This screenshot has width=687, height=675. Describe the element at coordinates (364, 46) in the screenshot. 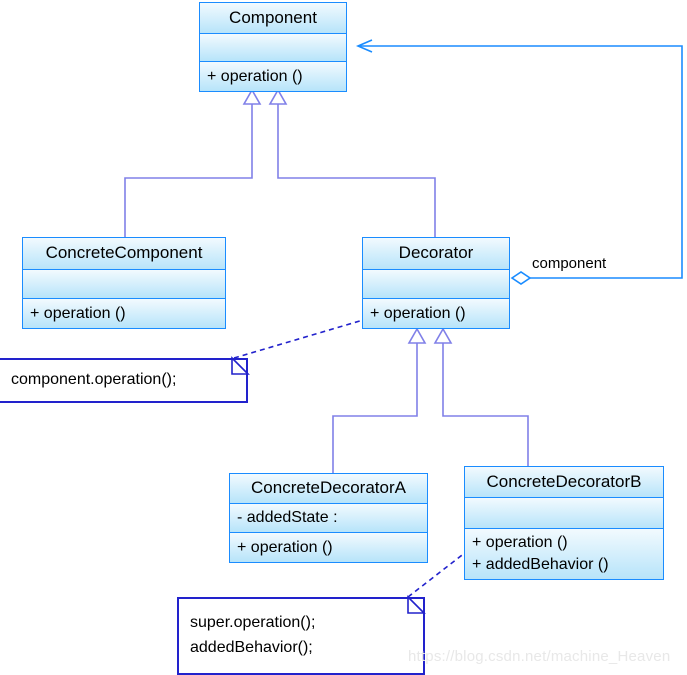

I see `association-arrowhead` at that location.